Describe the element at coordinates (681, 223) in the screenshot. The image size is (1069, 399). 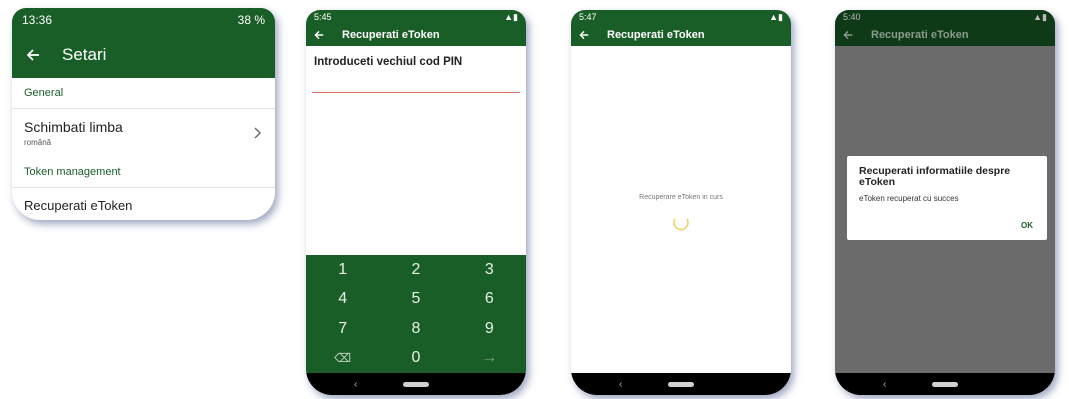
I see `loading-spinner-icon` at that location.